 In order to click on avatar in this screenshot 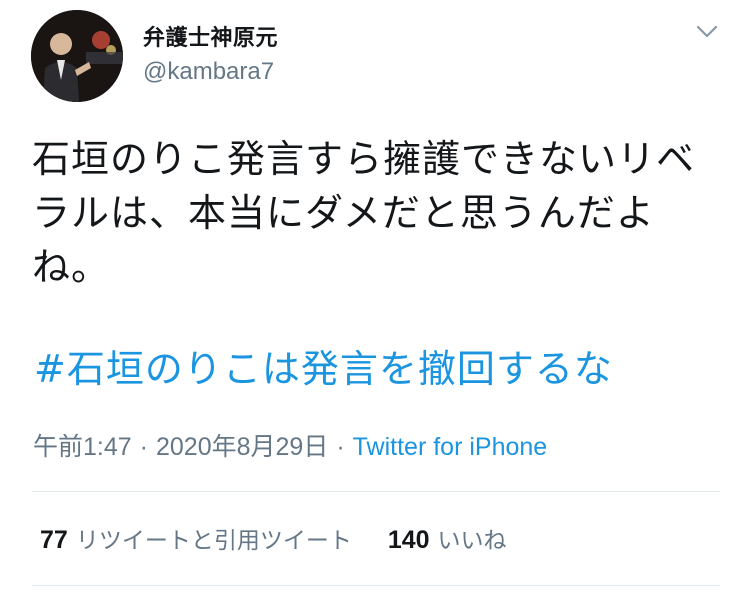, I will do `click(77, 56)`.